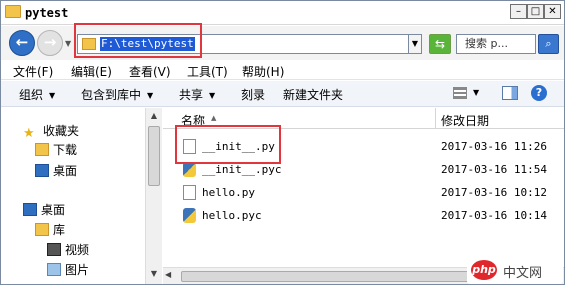  What do you see at coordinates (494, 215) in the screenshot?
I see `file-date: 2017-03-16 10:14` at bounding box center [494, 215].